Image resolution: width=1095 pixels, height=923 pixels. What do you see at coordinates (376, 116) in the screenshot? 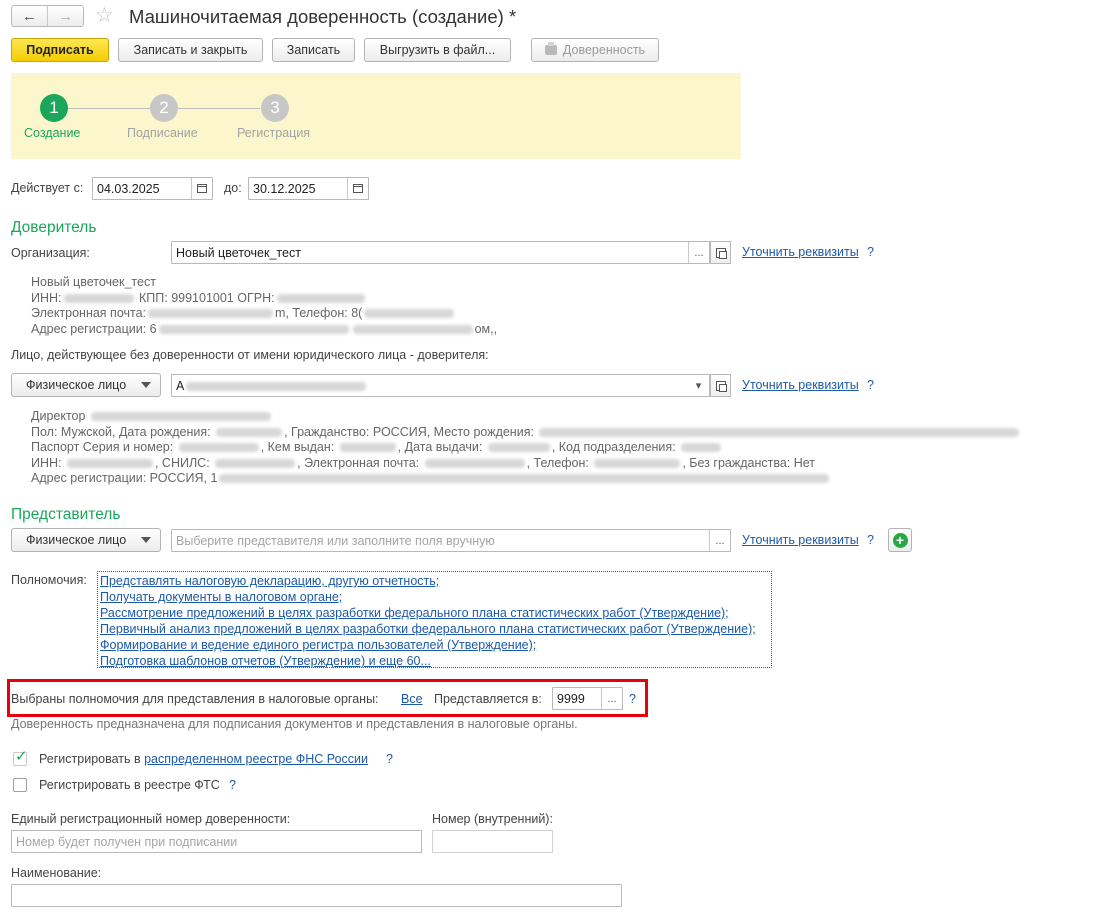
I see `progress-stepper: 1 2 3 Создание Подписание Регистрация` at bounding box center [376, 116].